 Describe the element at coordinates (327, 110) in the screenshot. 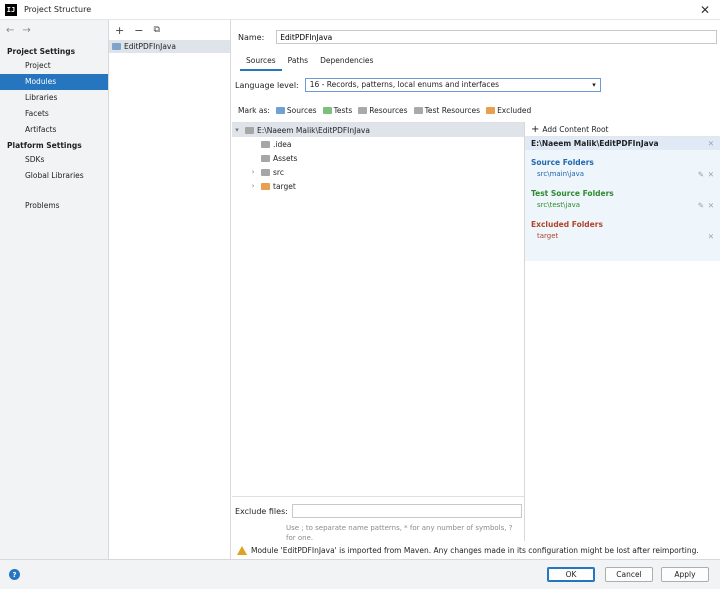

I see `tests-folder-icon` at that location.